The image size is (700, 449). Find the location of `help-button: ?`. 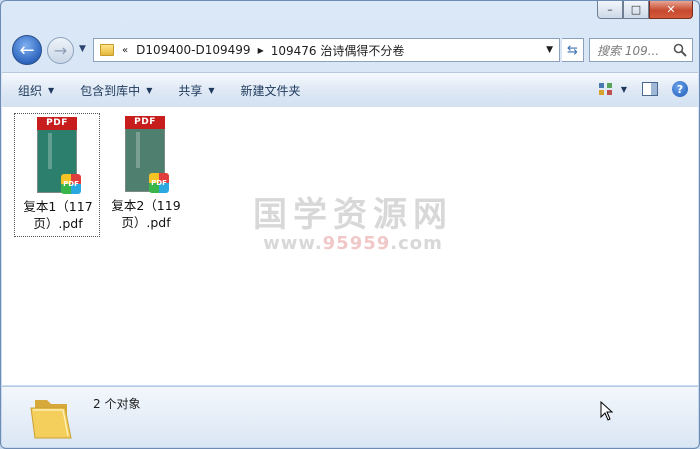

help-button: ? is located at coordinates (680, 89).